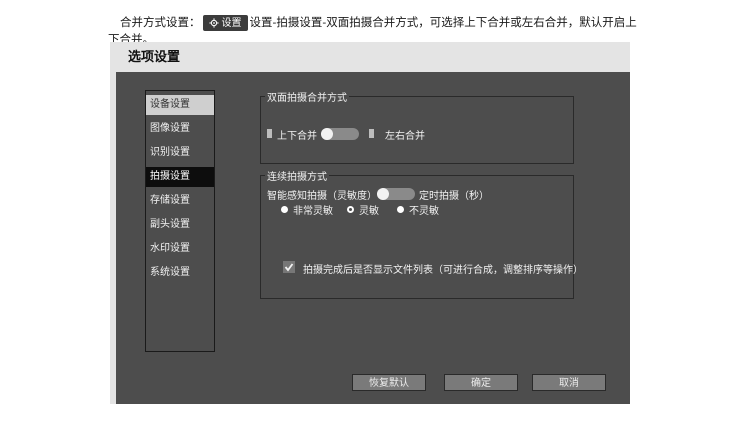 The height and width of the screenshot is (421, 750). What do you see at coordinates (180, 105) in the screenshot?
I see `sidebar-item-device: 设备设置` at bounding box center [180, 105].